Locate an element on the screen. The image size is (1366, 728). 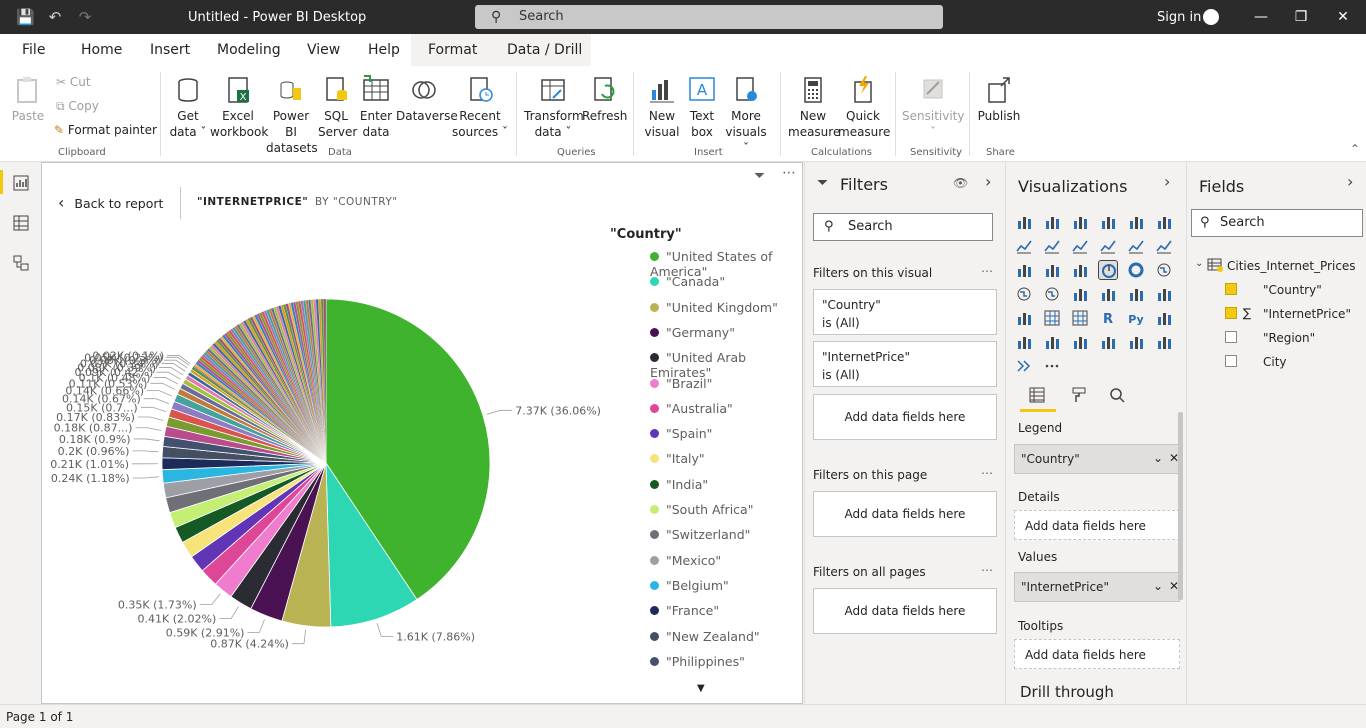
recent-sources-button: Recent sources ˇ is located at coordinates (480, 107).